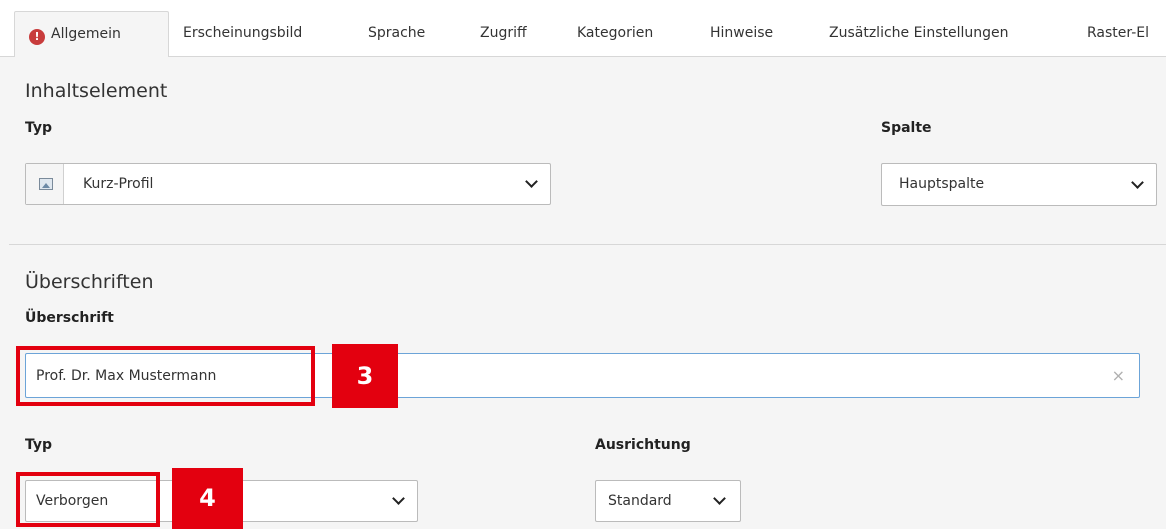 This screenshot has height=529, width=1166. What do you see at coordinates (96, 91) in the screenshot?
I see `section-title-inhaltselement: Inhaltselement` at bounding box center [96, 91].